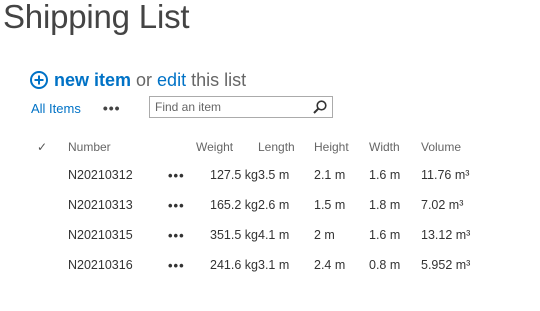 The height and width of the screenshot is (311, 540). What do you see at coordinates (274, 175) in the screenshot?
I see `cell-length: 3.5 m` at bounding box center [274, 175].